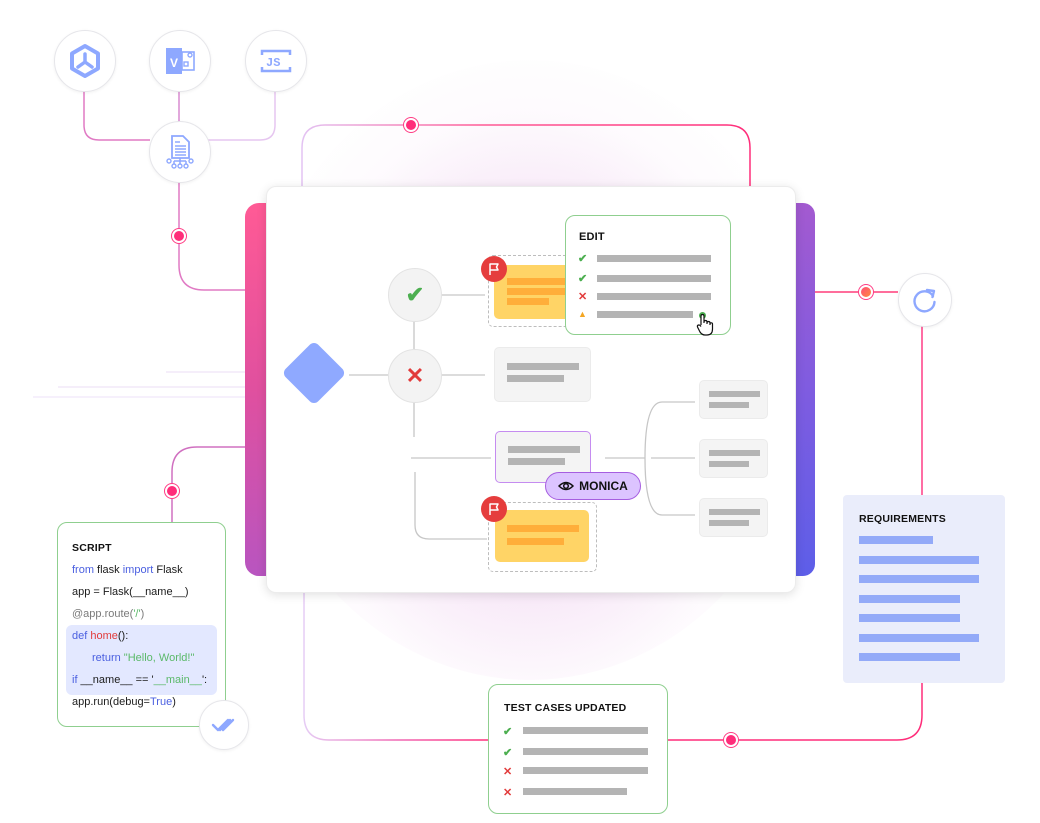 This screenshot has width=1040, height=823. I want to click on code-line: return "Hello, World!", so click(143, 658).